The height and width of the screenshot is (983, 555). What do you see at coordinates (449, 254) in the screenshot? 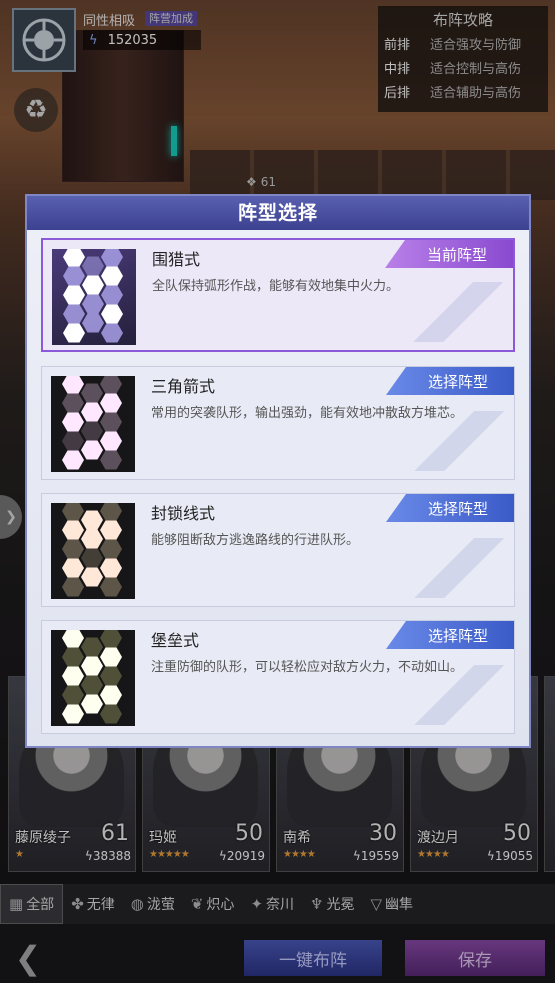
I see `current-formation-tag: 当前阵型` at bounding box center [449, 254].